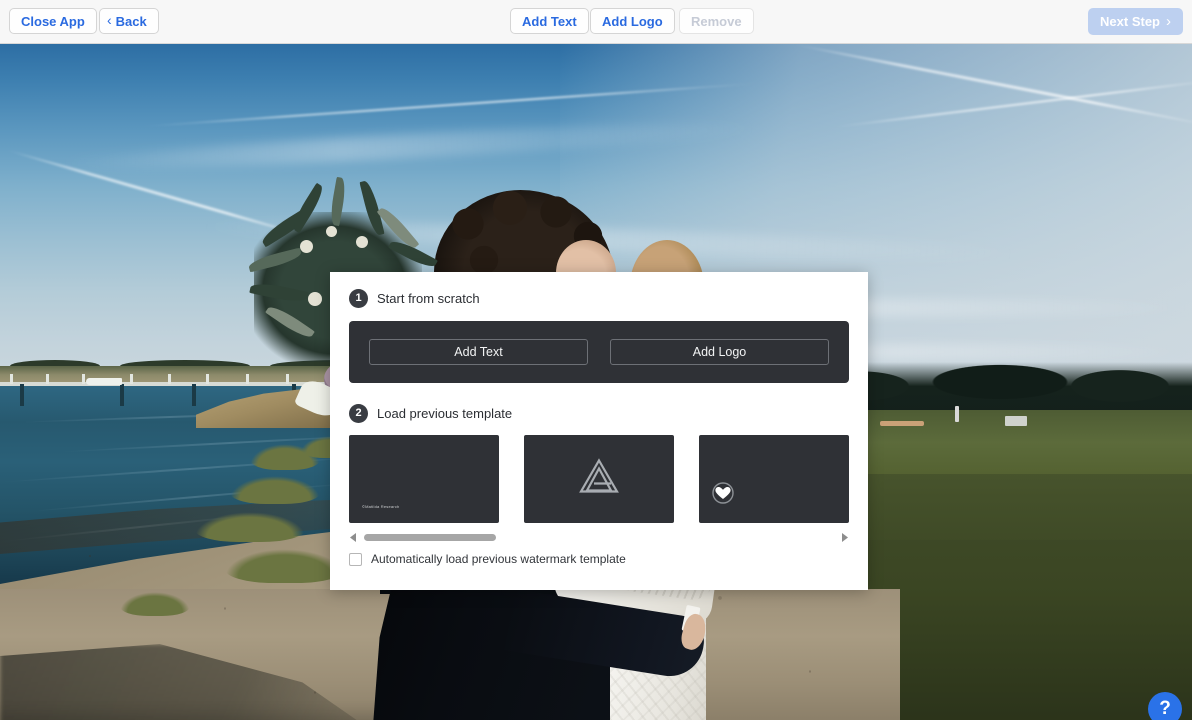 This screenshot has height=720, width=1192. What do you see at coordinates (358, 413) in the screenshot?
I see `step-2-number: 2` at bounding box center [358, 413].